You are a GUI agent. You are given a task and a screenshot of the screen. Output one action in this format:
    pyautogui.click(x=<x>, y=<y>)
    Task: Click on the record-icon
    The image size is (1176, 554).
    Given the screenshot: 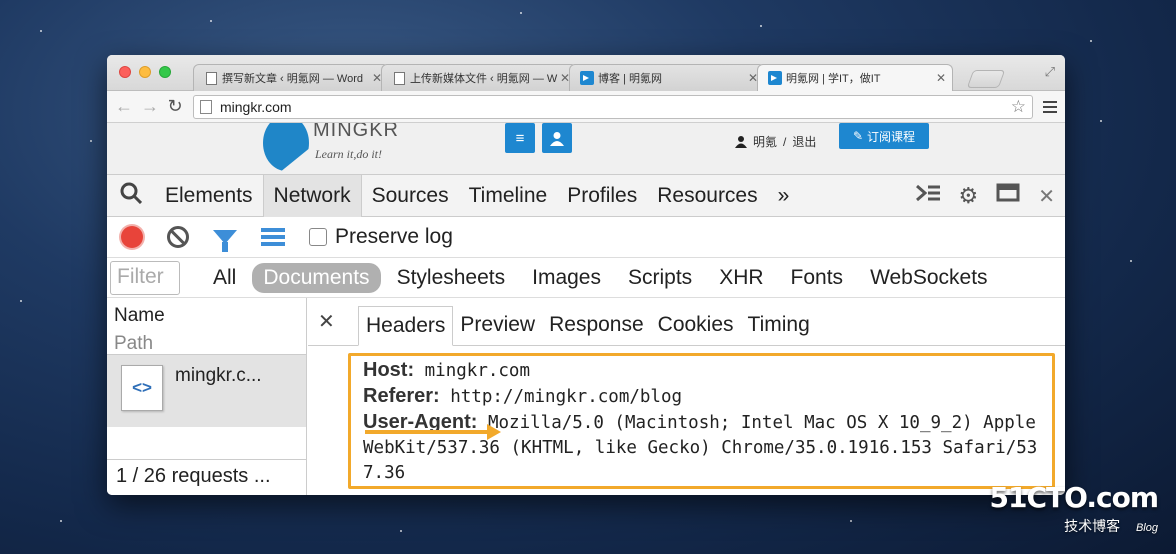 What is the action you would take?
    pyautogui.click(x=132, y=237)
    